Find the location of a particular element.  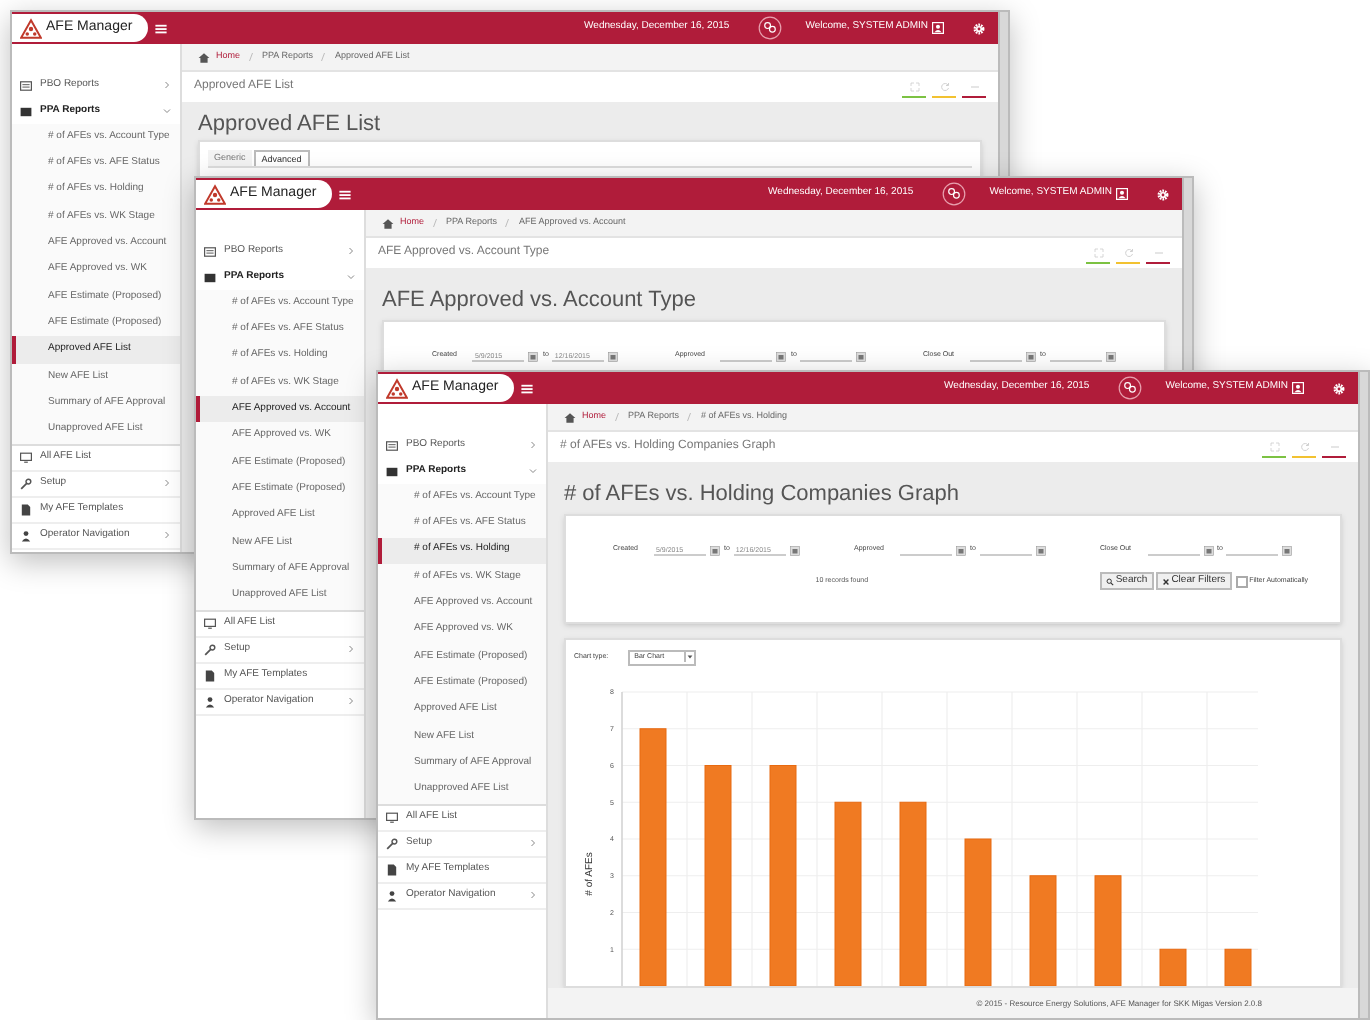

search-icon is located at coordinates (1109, 581).